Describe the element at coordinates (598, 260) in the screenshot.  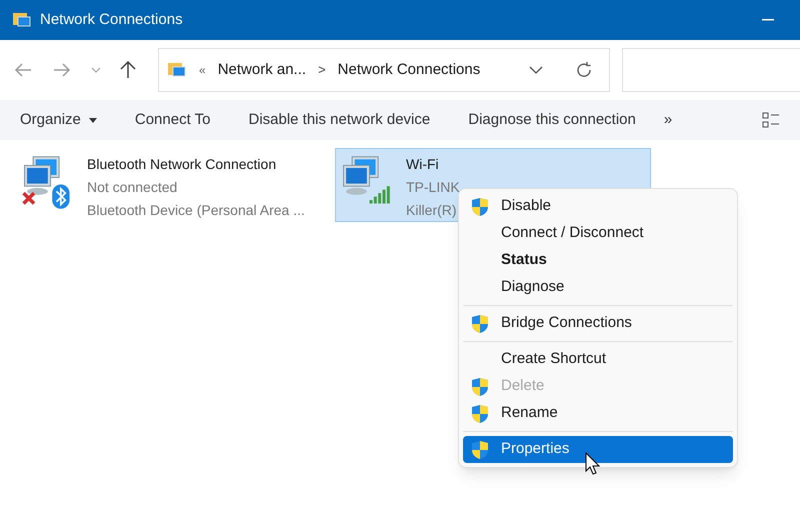
I see `menu-item: Status` at that location.